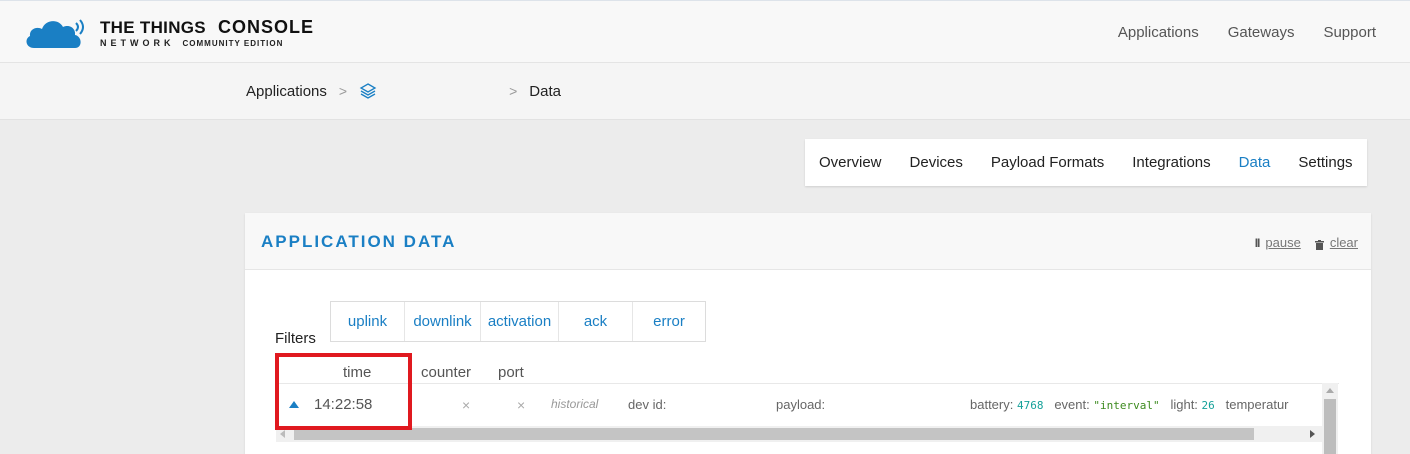 The height and width of the screenshot is (454, 1410). Describe the element at coordinates (1184, 404) in the screenshot. I see `field-light-key: light:` at that location.